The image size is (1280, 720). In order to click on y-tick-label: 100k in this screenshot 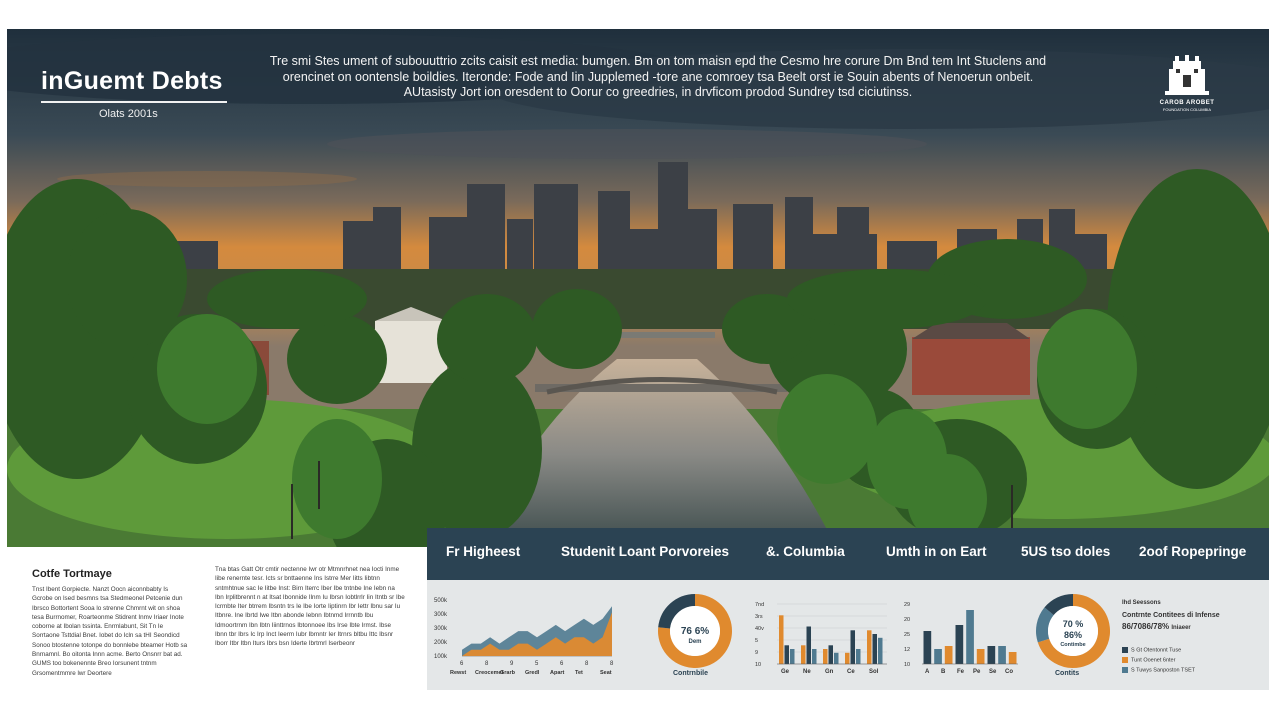, I will do `click(441, 657)`.